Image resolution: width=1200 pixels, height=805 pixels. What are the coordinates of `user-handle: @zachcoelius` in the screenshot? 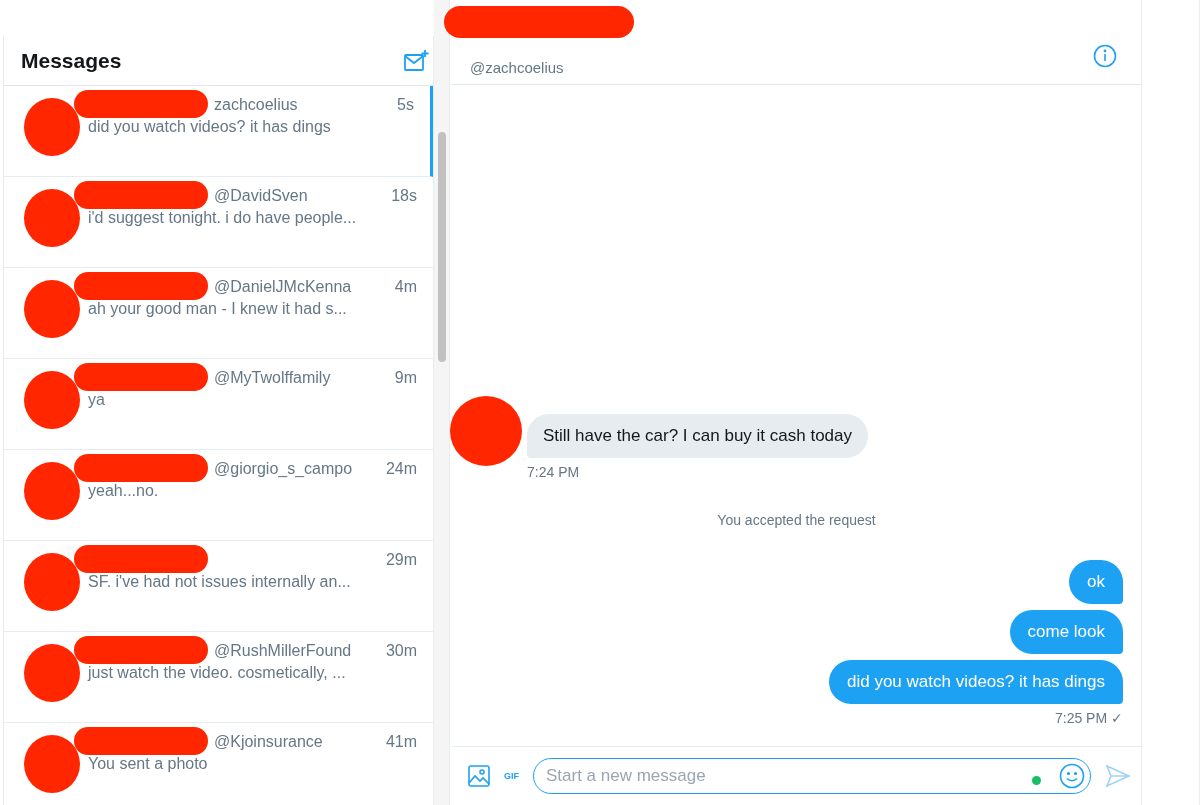 It's located at (517, 67).